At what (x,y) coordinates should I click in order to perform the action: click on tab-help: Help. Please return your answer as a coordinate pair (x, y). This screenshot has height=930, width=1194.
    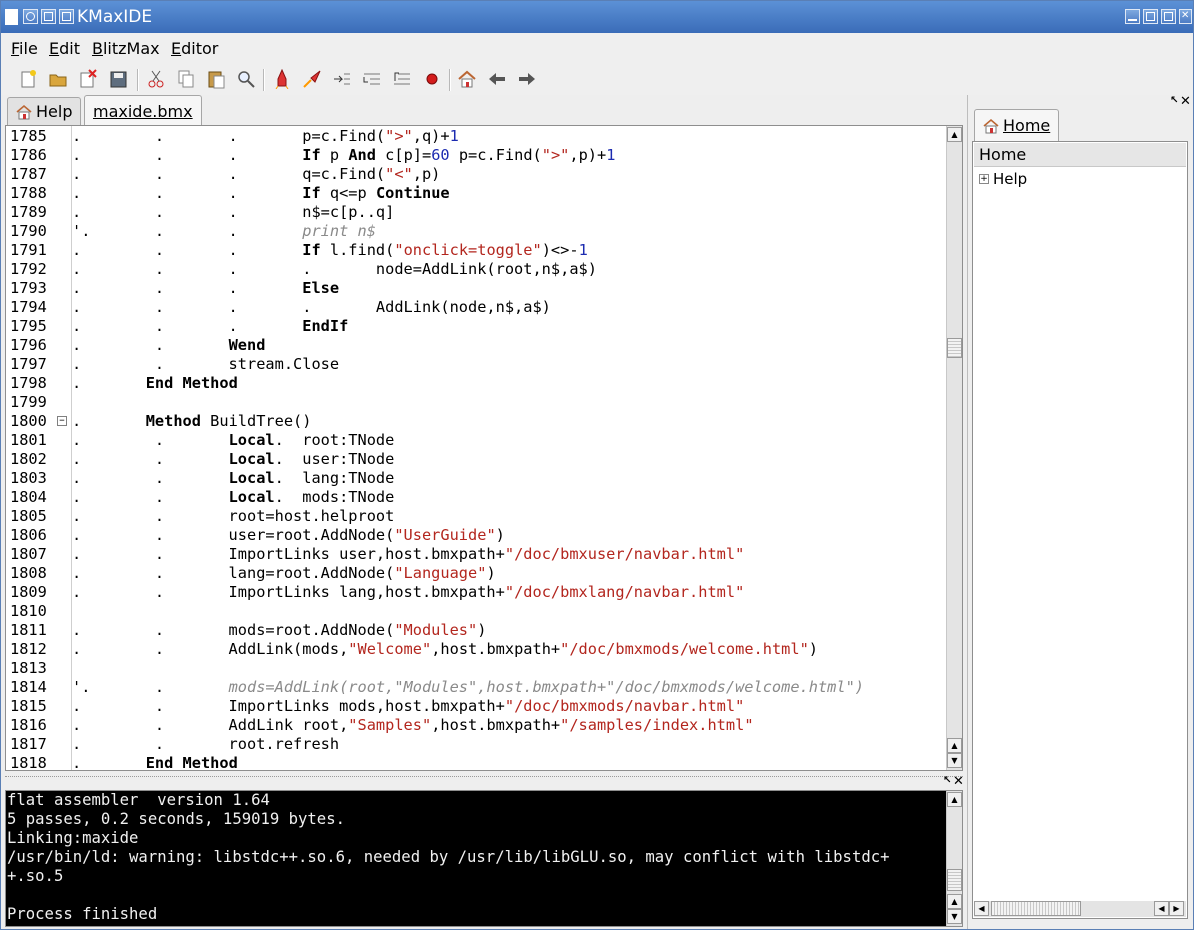
    Looking at the image, I should click on (44, 111).